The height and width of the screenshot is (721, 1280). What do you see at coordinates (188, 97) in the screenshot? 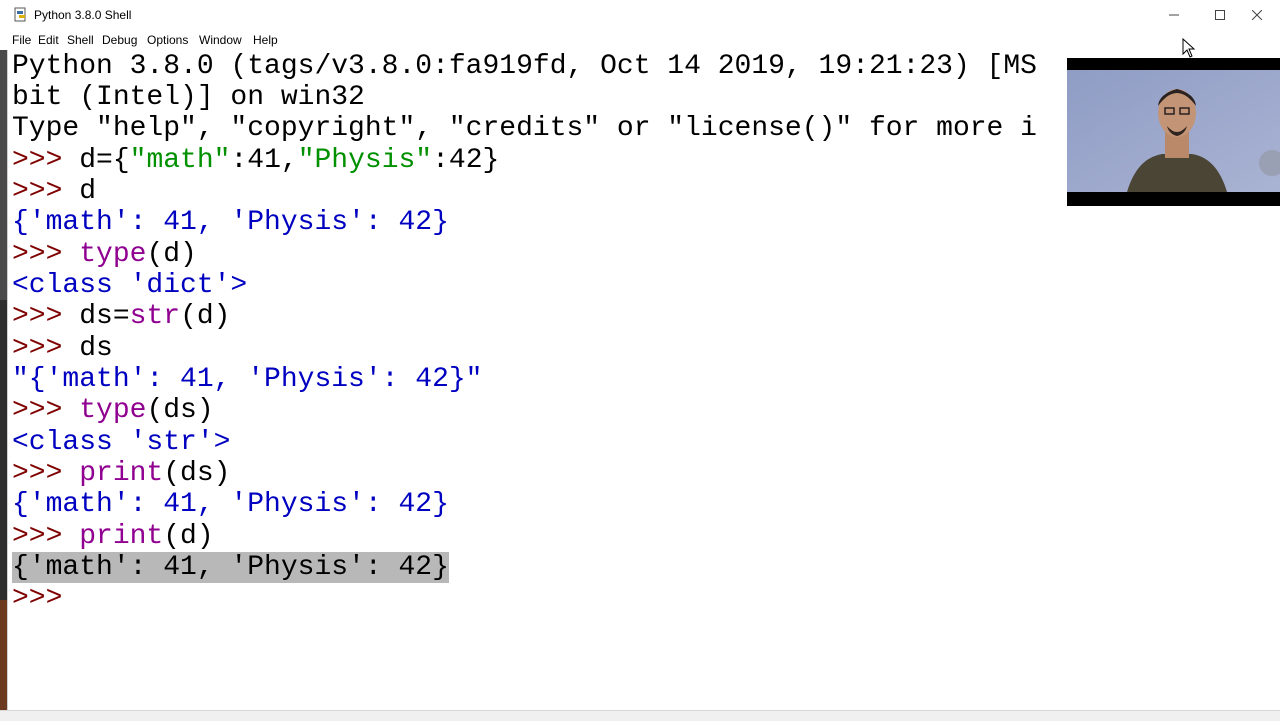
I see `banner-line-2: bit (Intel)] on win32` at bounding box center [188, 97].